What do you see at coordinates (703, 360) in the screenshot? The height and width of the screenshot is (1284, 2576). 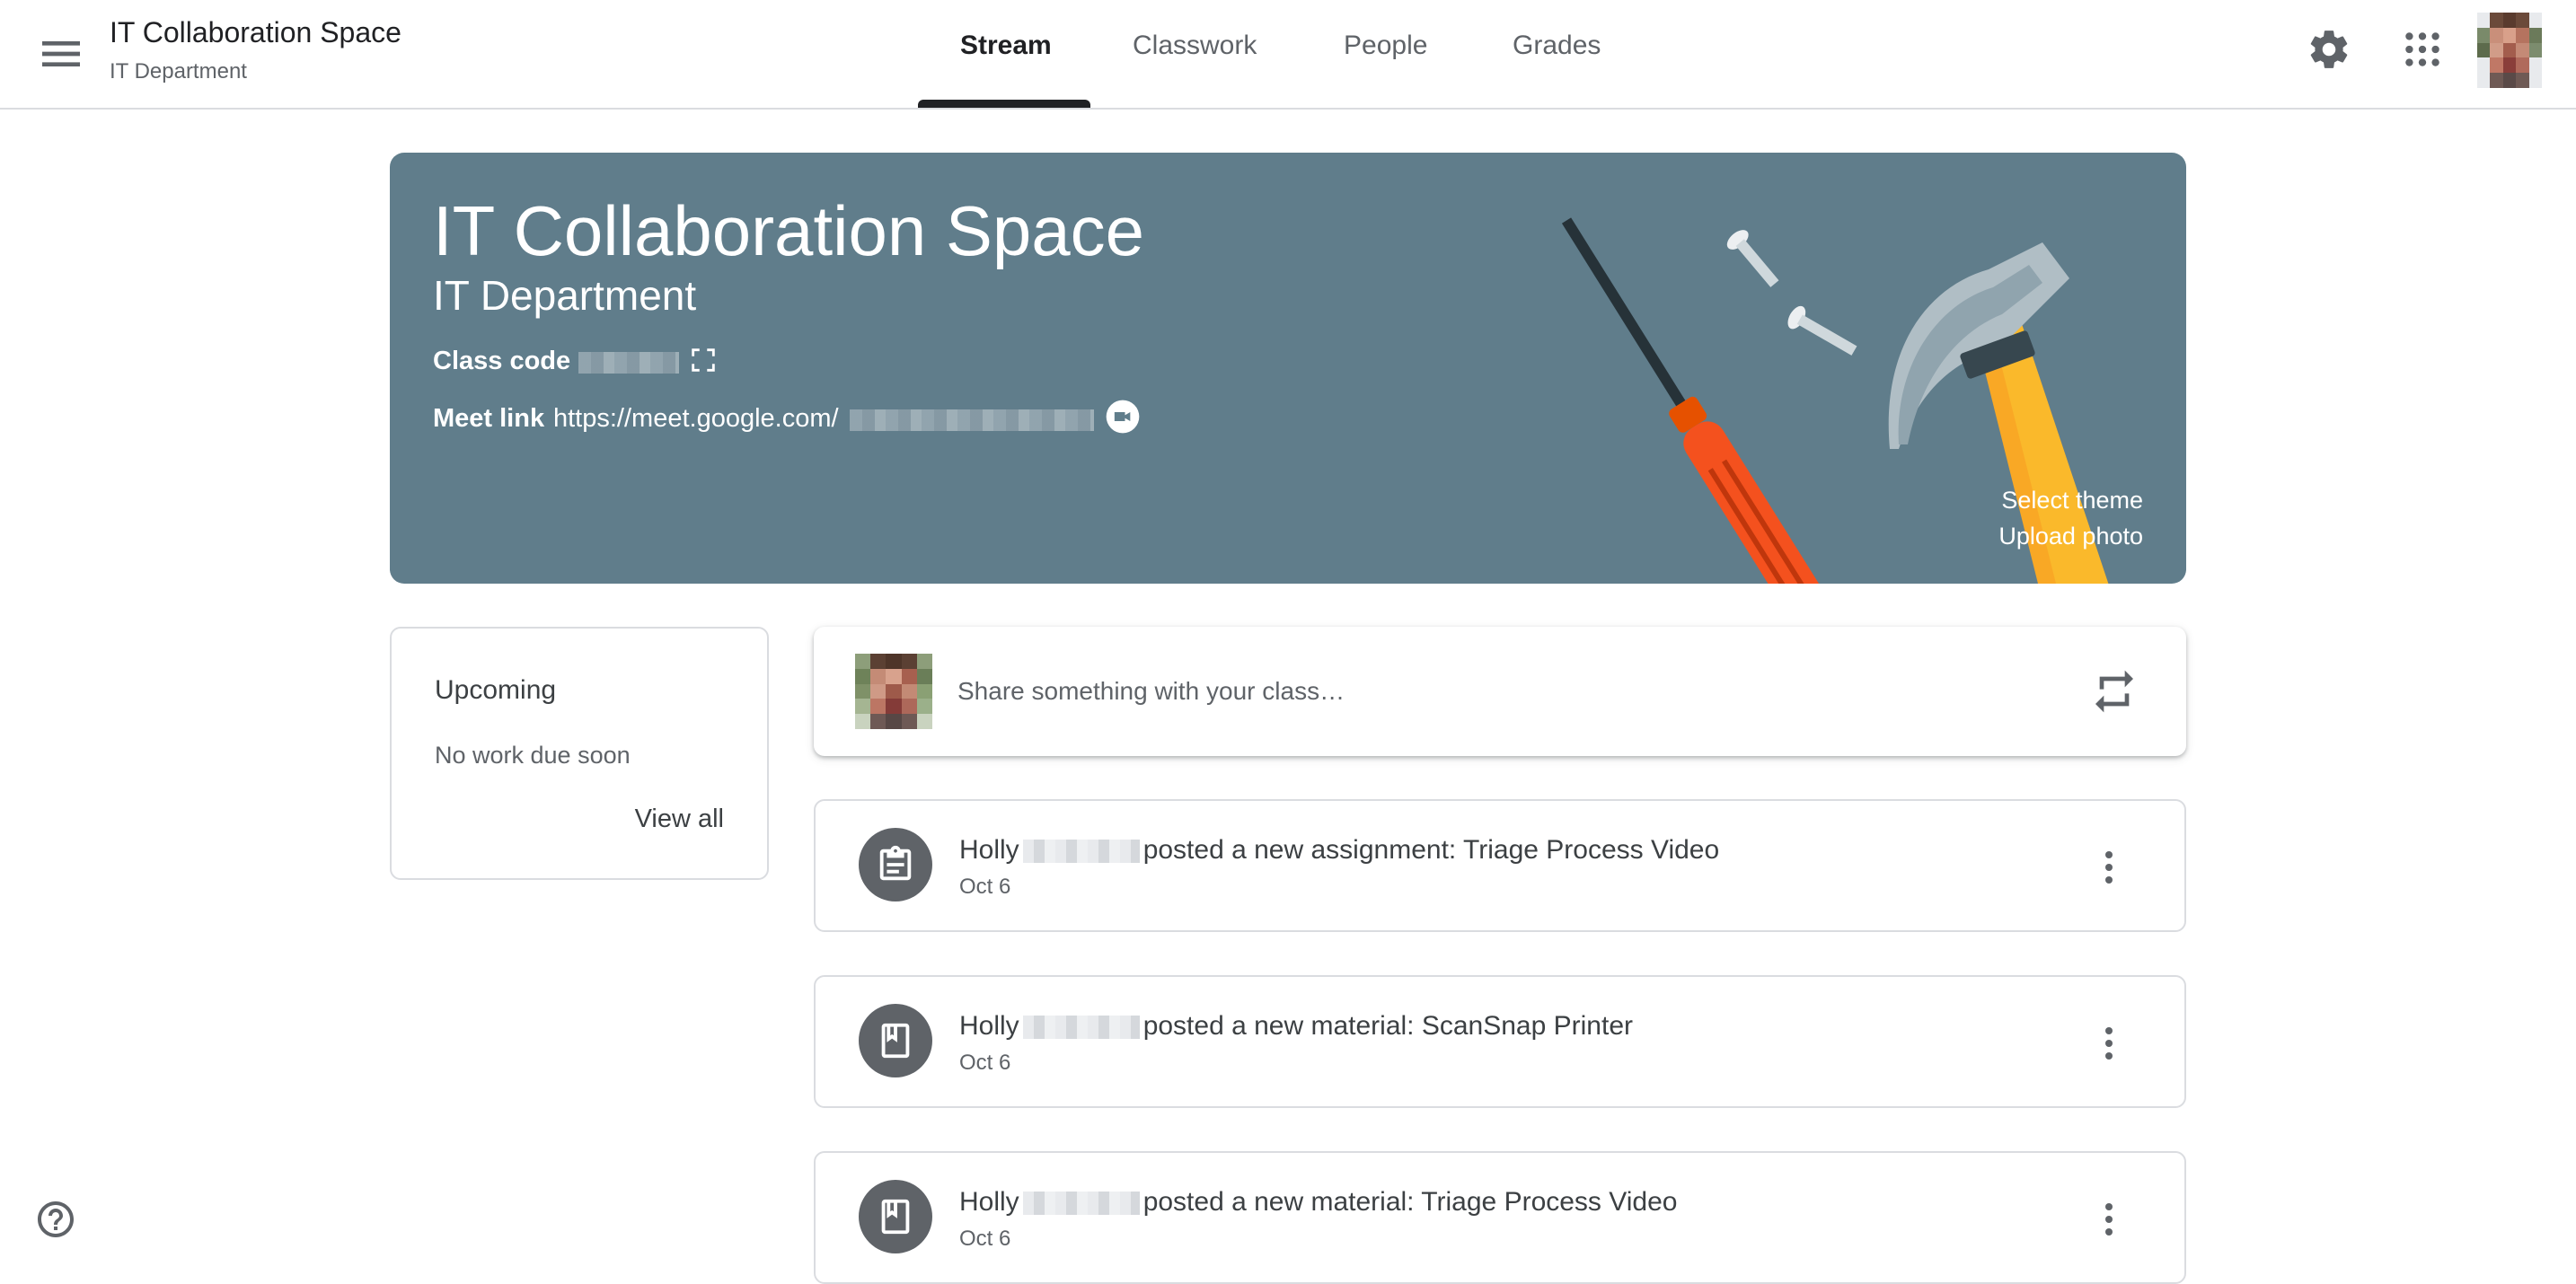 I see `fullscreen-icon` at bounding box center [703, 360].